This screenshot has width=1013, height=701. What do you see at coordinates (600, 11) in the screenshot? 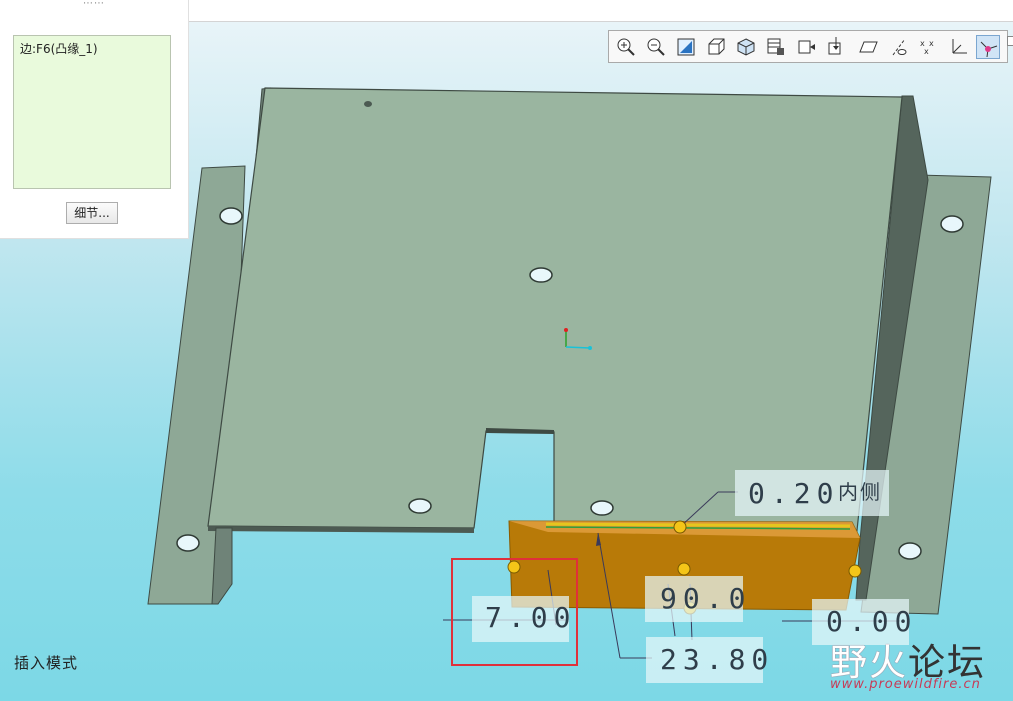
I see `ribbon-strip` at bounding box center [600, 11].